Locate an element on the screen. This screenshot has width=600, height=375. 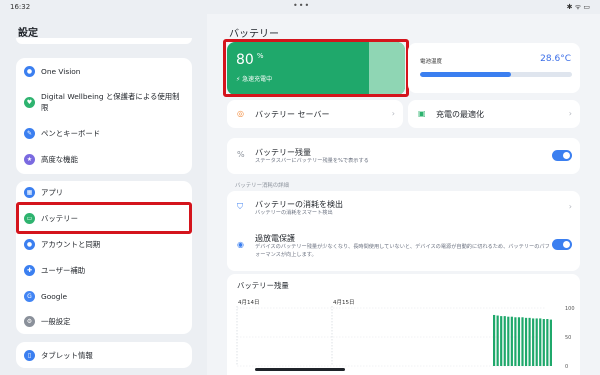
tablet-icon: ▯ is located at coordinates (29, 355).